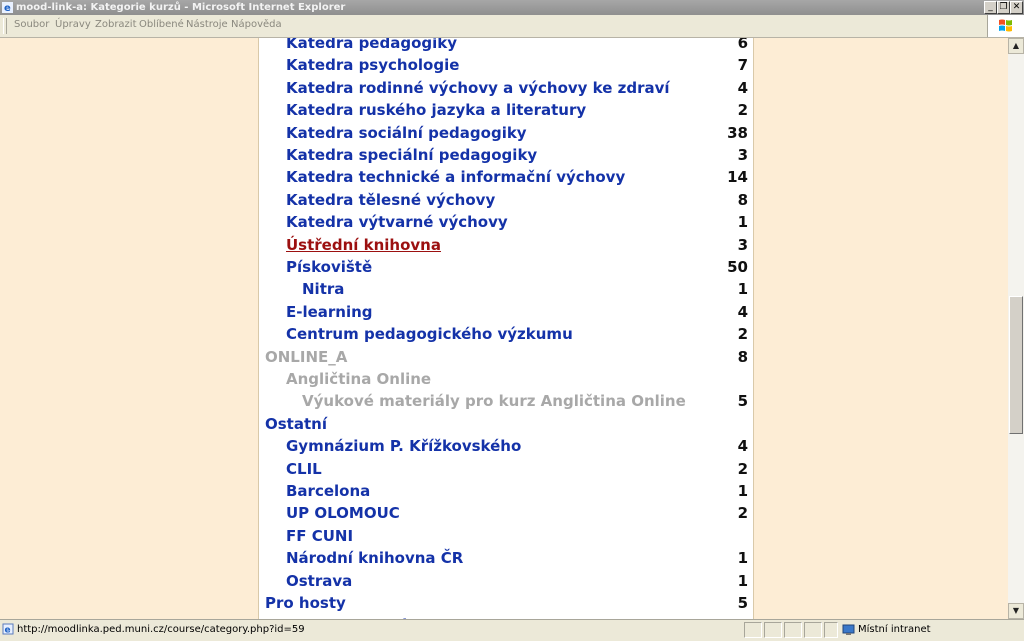 The width and height of the screenshot is (1024, 641). I want to click on category-link: FF CUNI, so click(319, 536).